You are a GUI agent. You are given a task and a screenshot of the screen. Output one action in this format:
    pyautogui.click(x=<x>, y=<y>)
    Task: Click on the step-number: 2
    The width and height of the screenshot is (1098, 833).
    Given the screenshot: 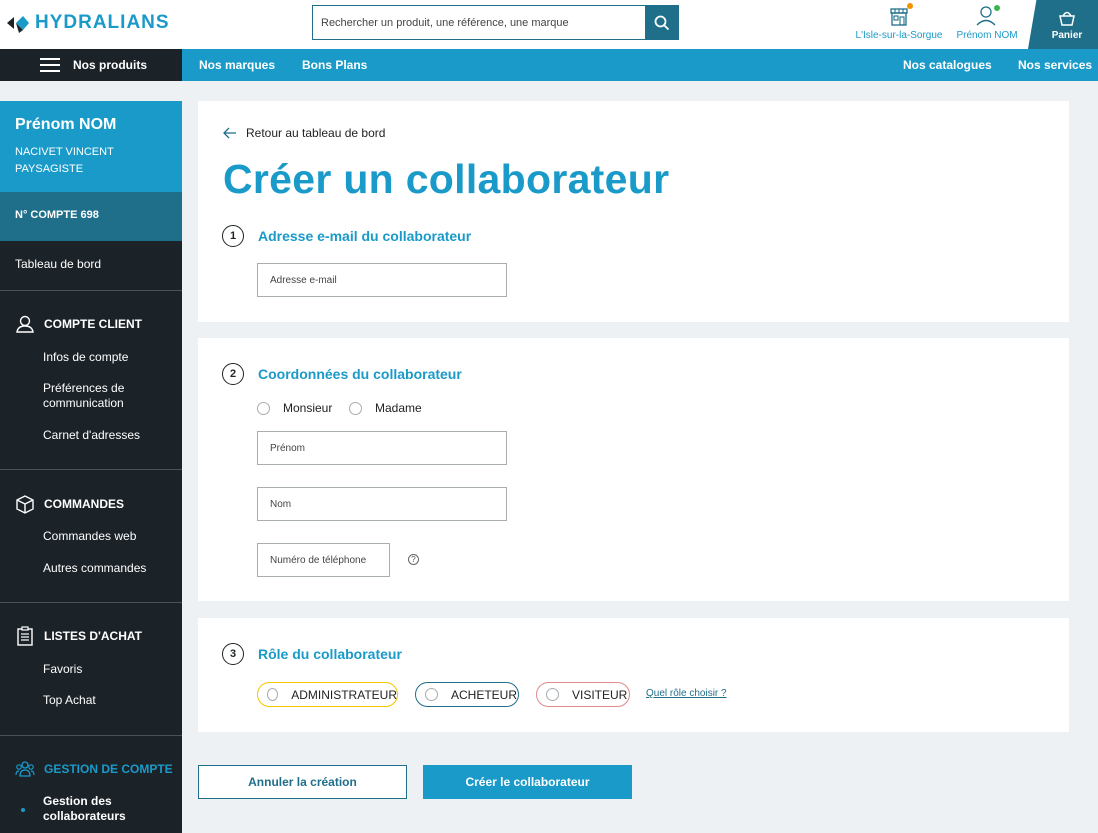 What is the action you would take?
    pyautogui.click(x=233, y=374)
    